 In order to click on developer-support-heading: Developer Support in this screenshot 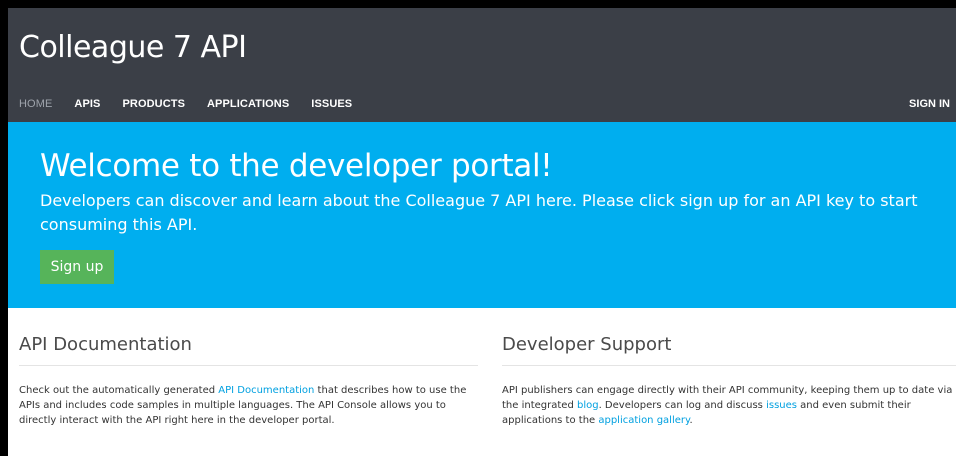, I will do `click(729, 350)`.